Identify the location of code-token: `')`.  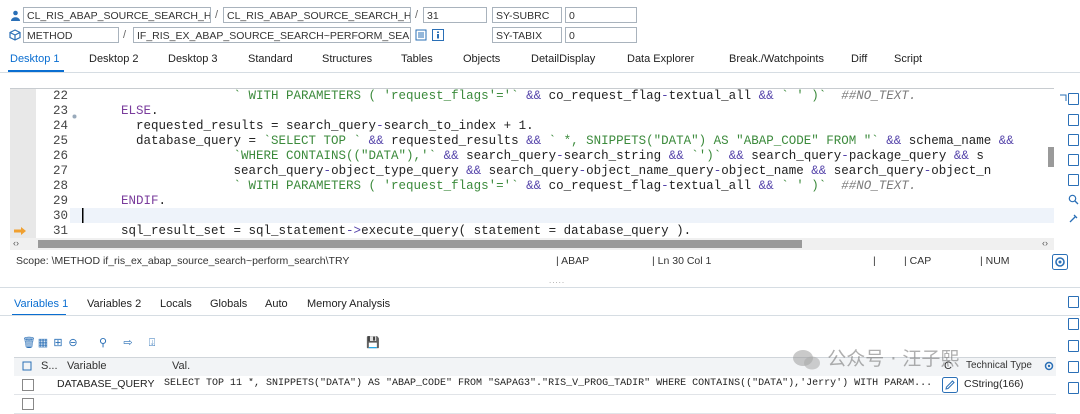
(706, 156).